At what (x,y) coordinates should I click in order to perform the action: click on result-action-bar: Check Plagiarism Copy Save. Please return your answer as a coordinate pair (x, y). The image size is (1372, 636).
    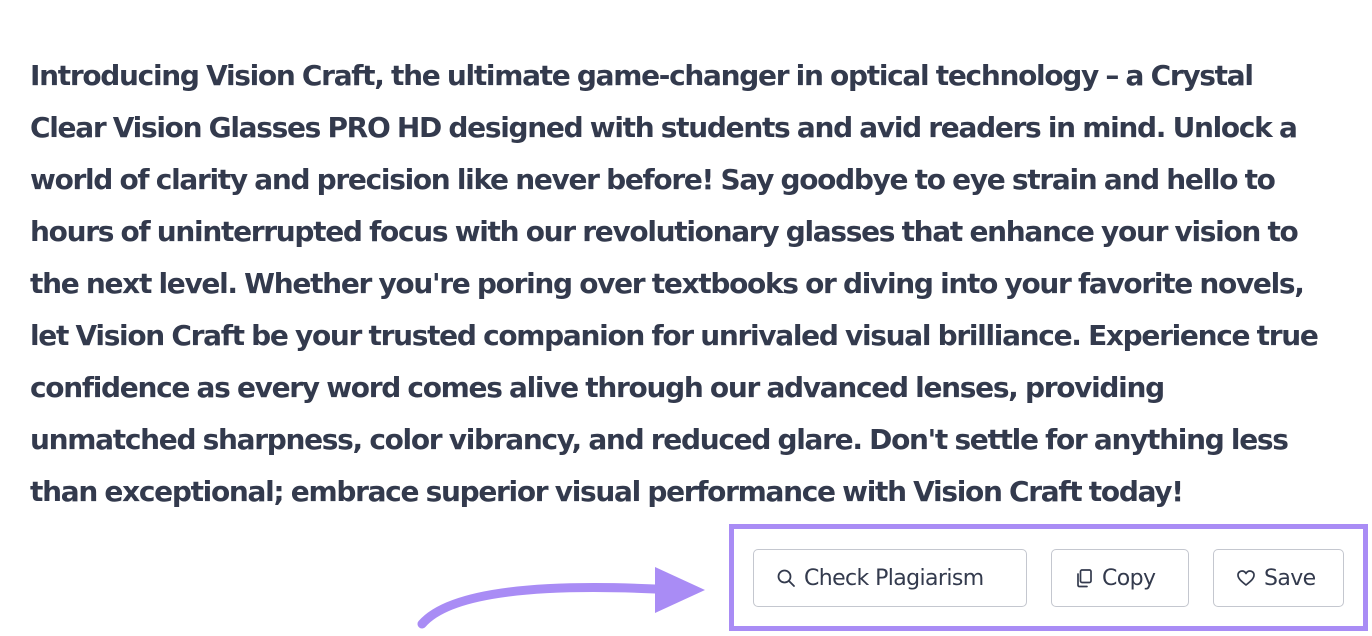
    Looking at the image, I should click on (1048, 578).